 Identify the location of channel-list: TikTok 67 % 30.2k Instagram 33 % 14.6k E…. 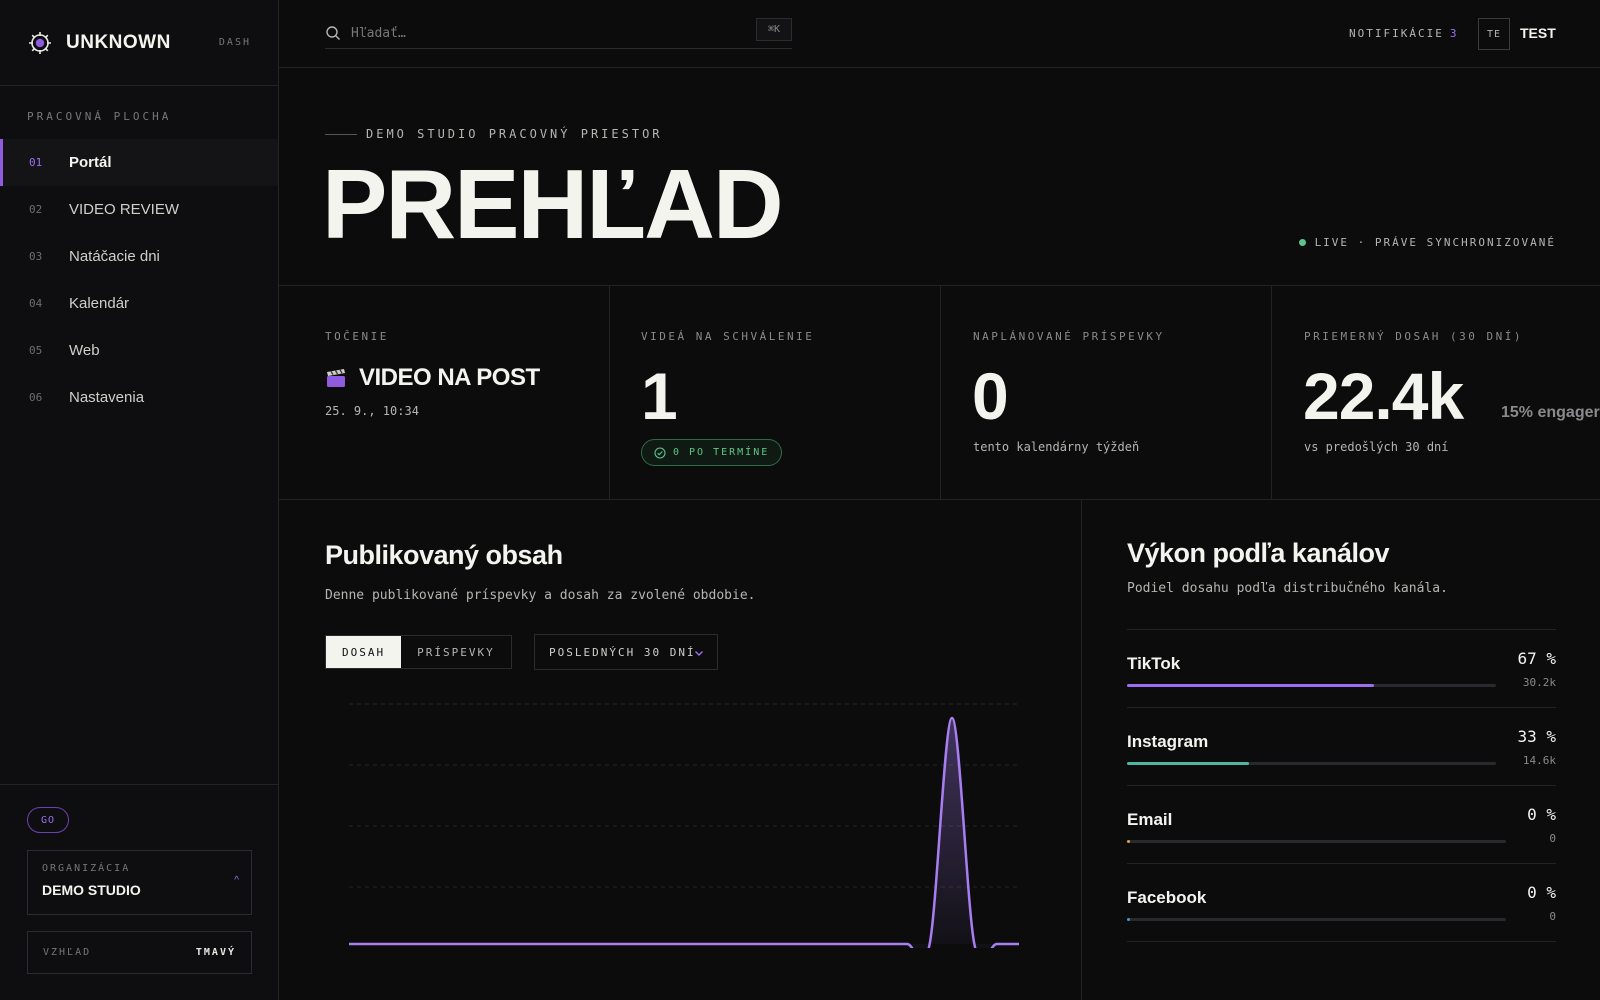
(1341, 785).